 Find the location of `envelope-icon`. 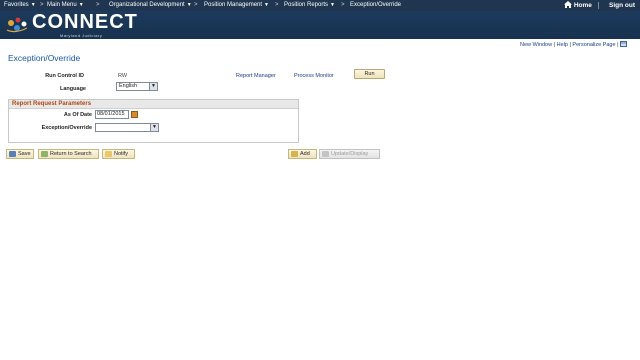

envelope-icon is located at coordinates (108, 154).